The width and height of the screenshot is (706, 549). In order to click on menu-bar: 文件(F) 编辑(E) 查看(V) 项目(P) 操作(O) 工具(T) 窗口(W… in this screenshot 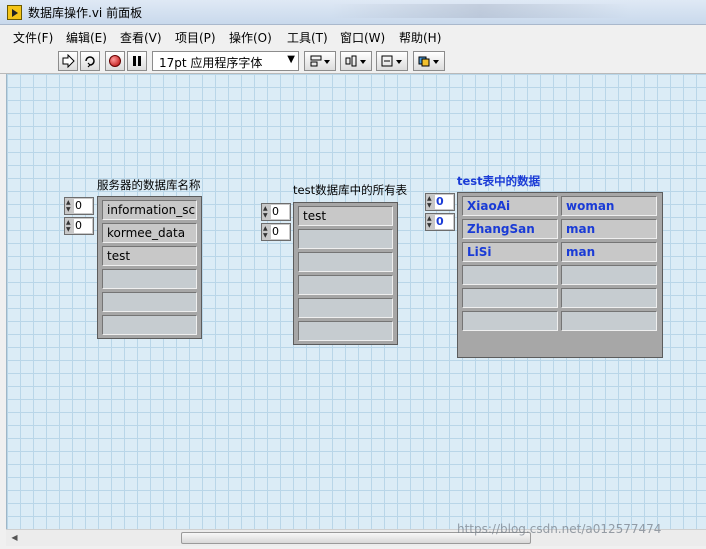, I will do `click(353, 37)`.